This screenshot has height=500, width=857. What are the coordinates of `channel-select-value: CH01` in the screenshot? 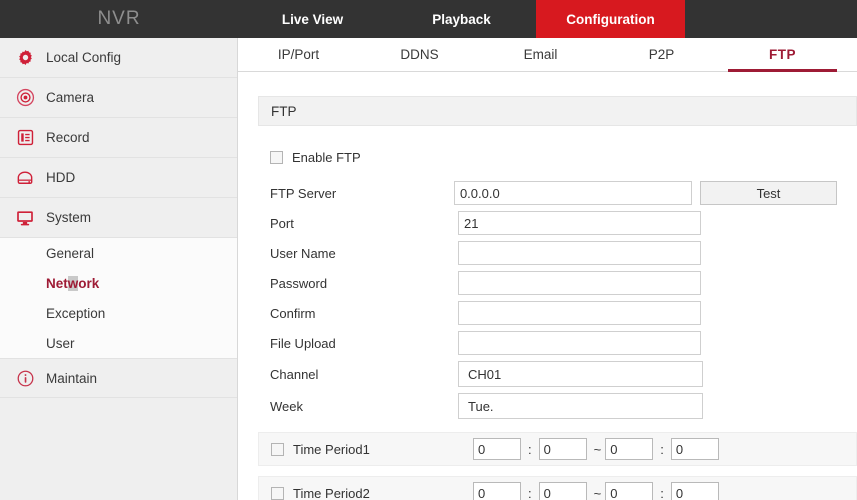 It's located at (485, 374).